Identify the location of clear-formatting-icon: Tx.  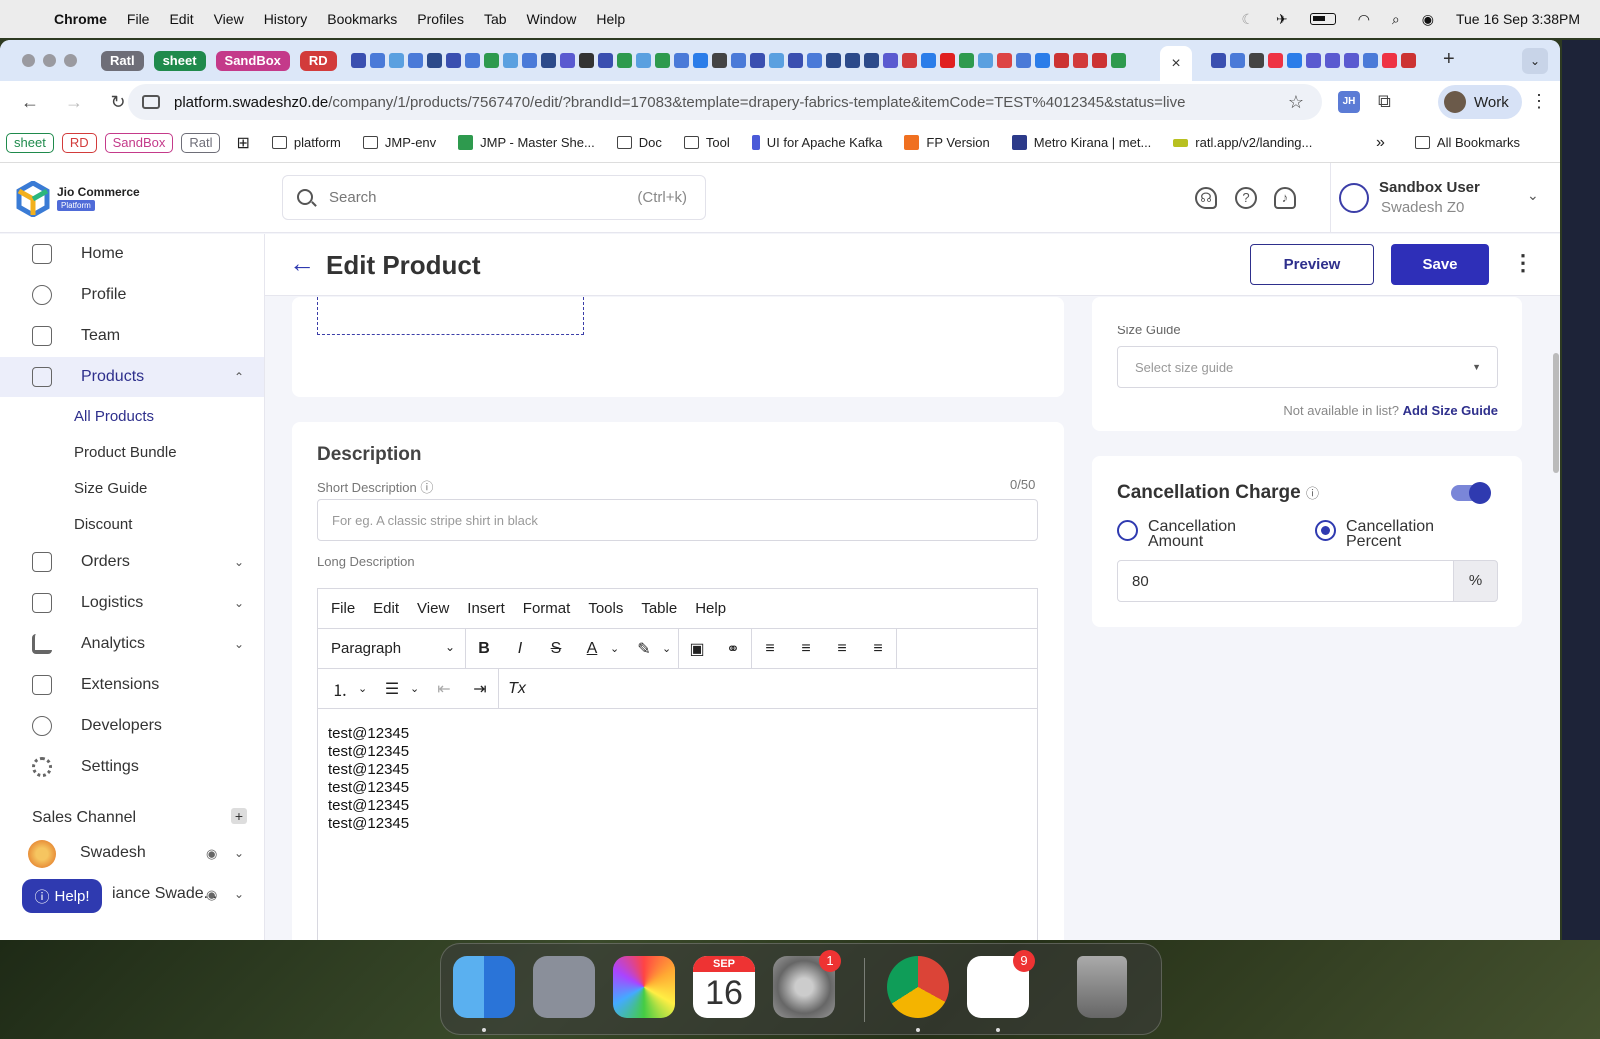
(517, 689).